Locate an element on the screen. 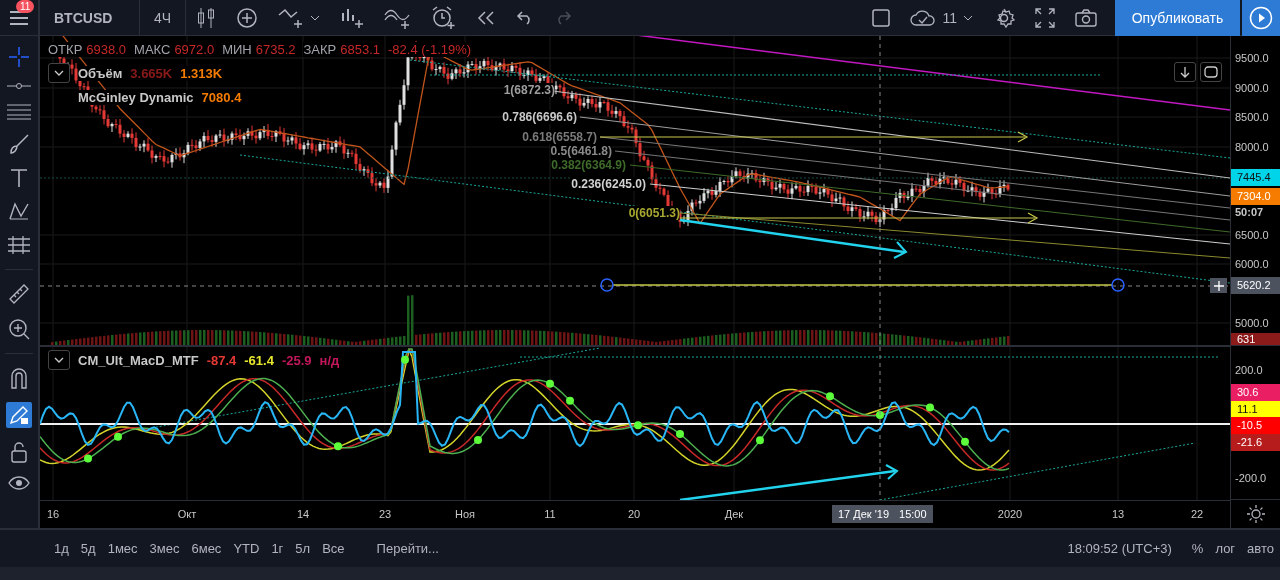  price-axis-label: 5000.0 is located at coordinates (1252, 323).